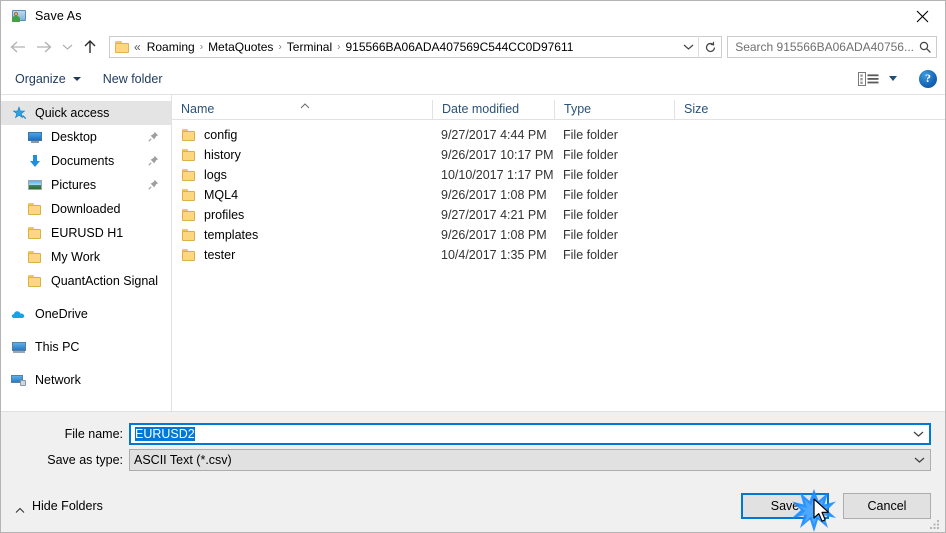 This screenshot has height=533, width=946. What do you see at coordinates (558, 155) in the screenshot?
I see `table-row: history 9/26/2017 10:17 PM File folder` at bounding box center [558, 155].